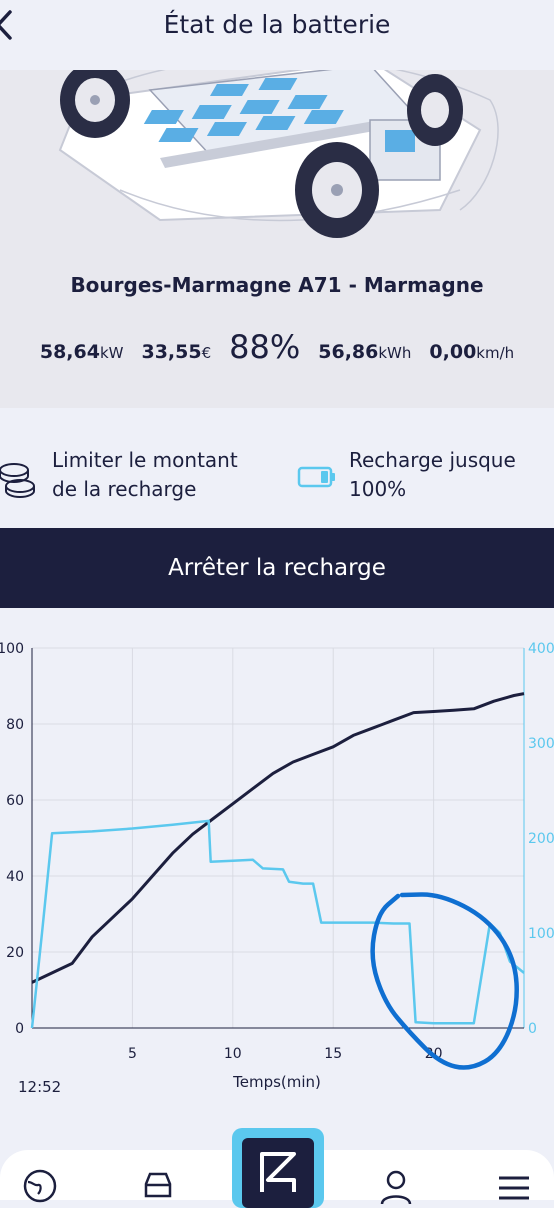 This screenshot has height=1208, width=554. Describe the element at coordinates (348, 352) in the screenshot. I see `energy-value: 56,86` at that location.